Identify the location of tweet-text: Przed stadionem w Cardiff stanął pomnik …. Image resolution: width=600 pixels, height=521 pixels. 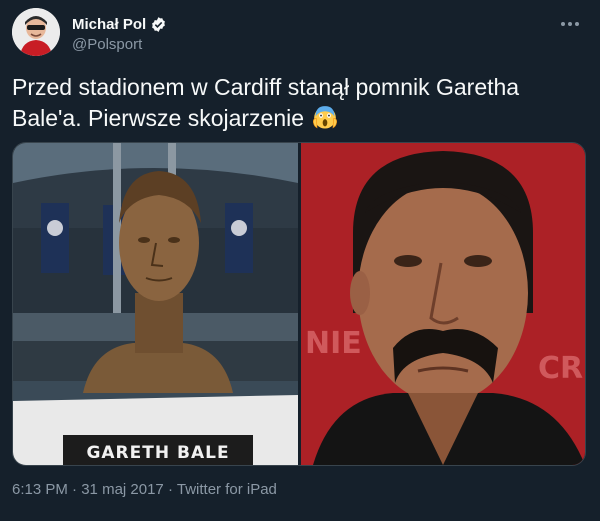
(292, 103).